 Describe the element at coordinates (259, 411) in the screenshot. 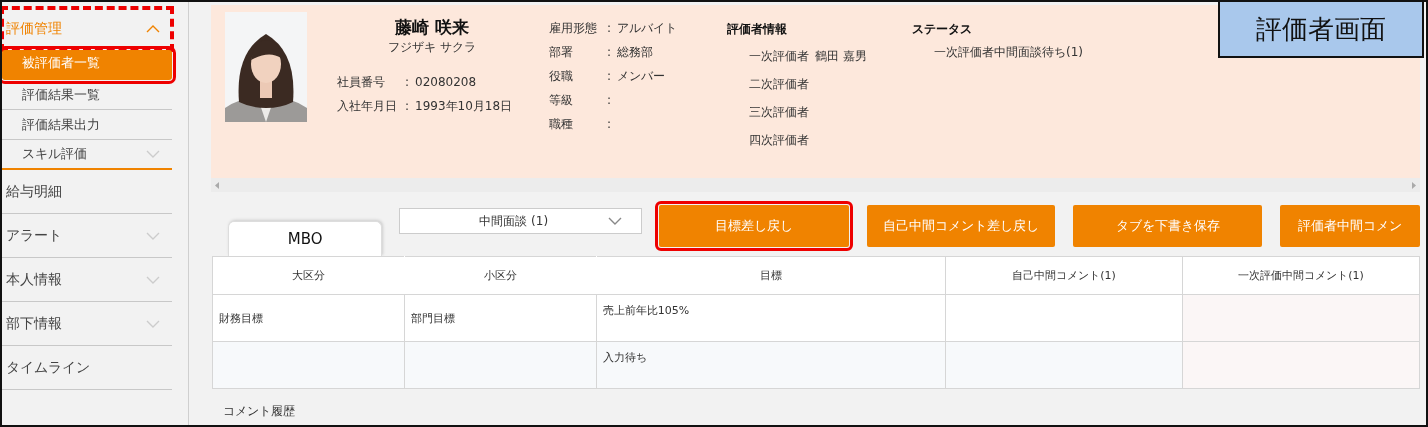

I see `section-title: コメント履歴` at that location.